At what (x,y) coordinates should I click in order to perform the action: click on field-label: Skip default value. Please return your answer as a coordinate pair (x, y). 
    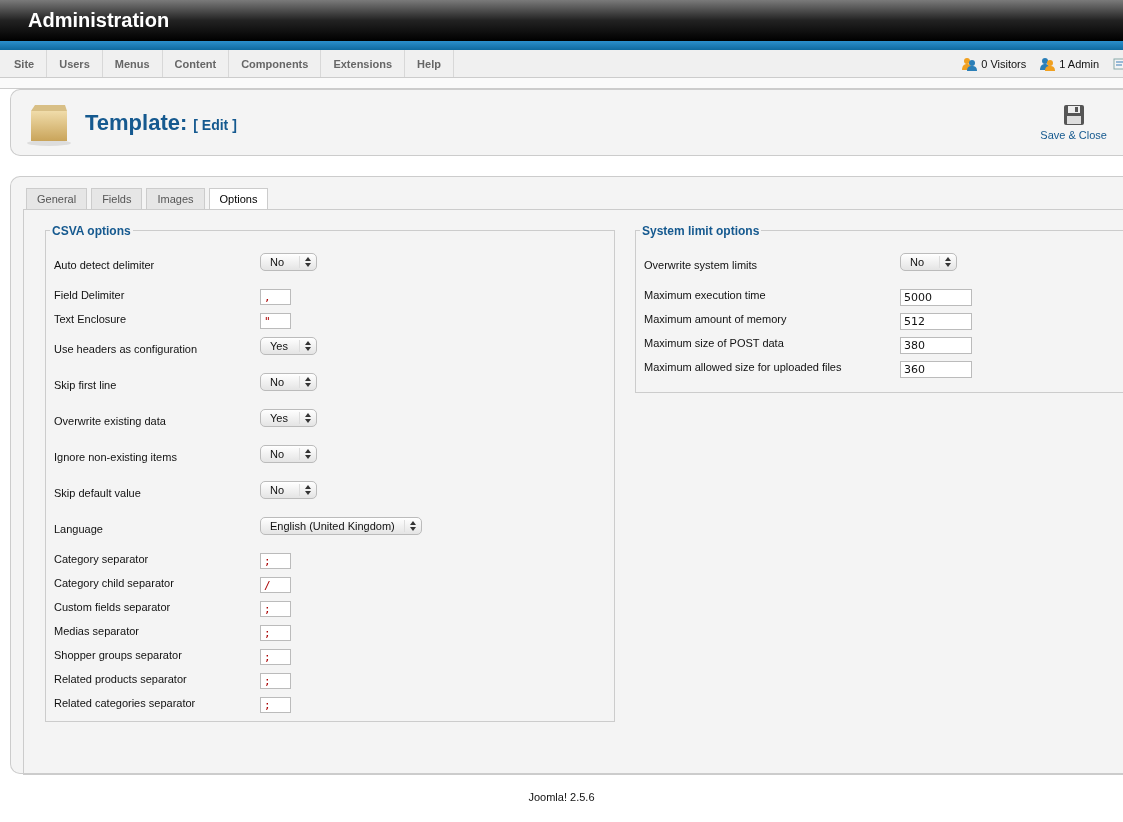
    Looking at the image, I should click on (98, 493).